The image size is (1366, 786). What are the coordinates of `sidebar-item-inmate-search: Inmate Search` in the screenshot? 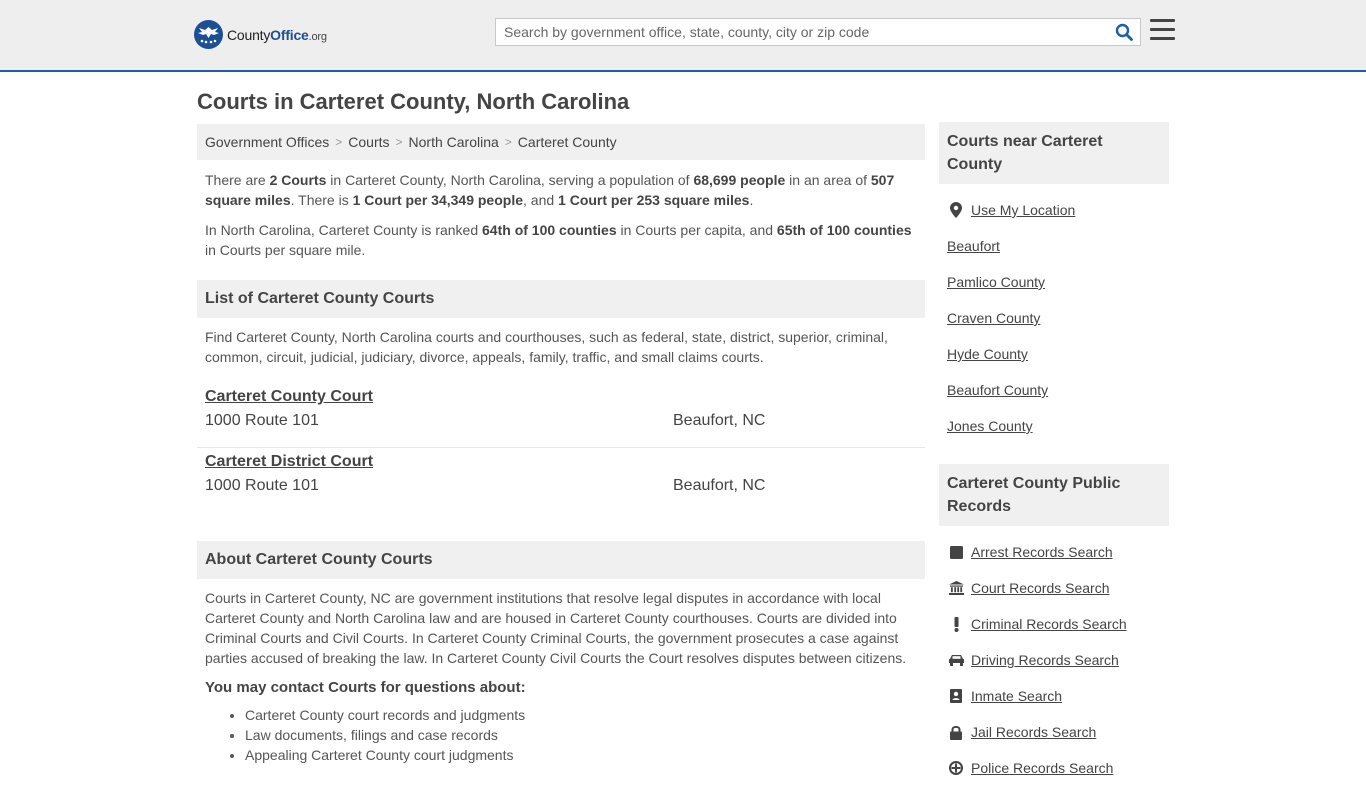 It's located at (1054, 696).